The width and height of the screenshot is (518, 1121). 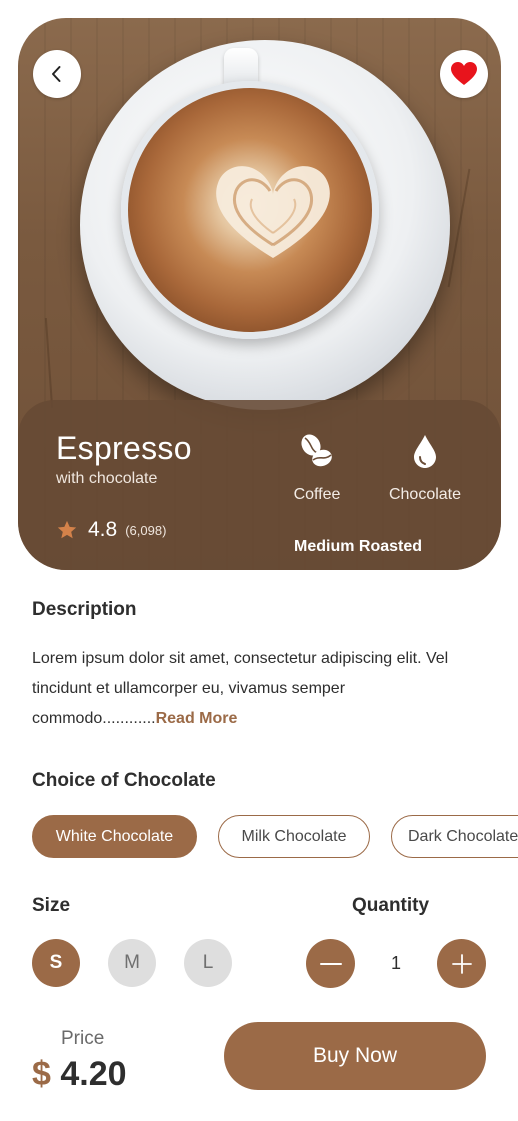 I want to click on price-label: Price, so click(x=83, y=1038).